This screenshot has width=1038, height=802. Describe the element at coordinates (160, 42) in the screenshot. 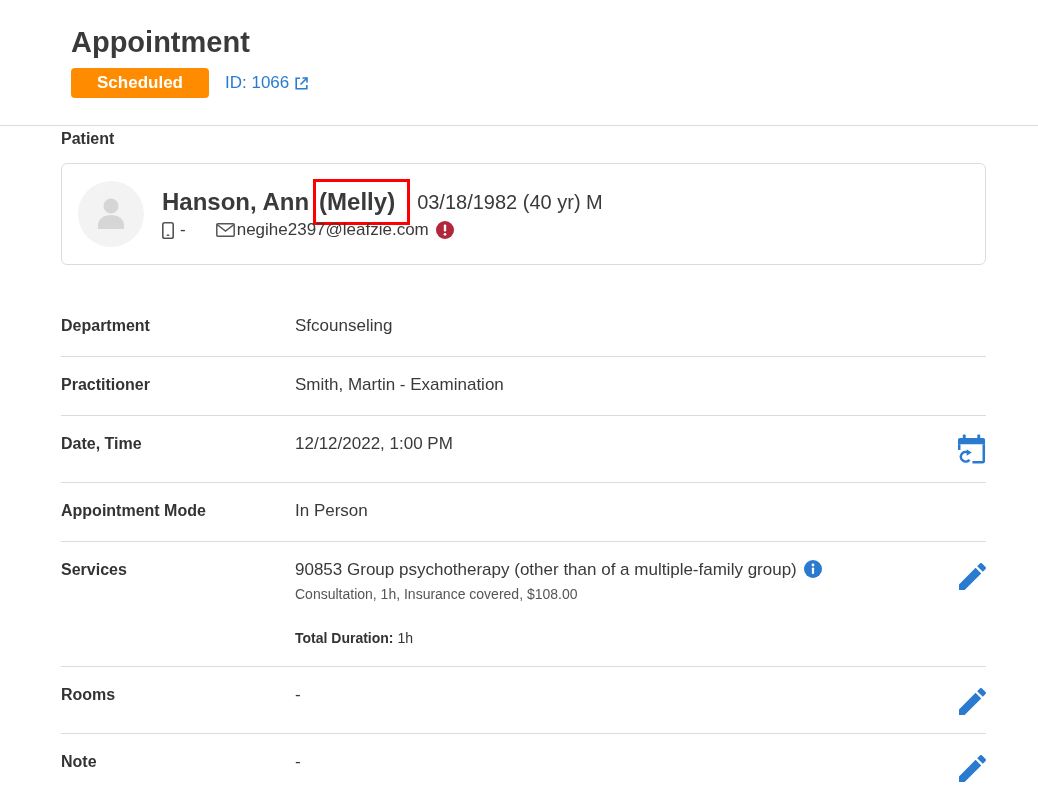

I see `page-title: Appointment` at that location.